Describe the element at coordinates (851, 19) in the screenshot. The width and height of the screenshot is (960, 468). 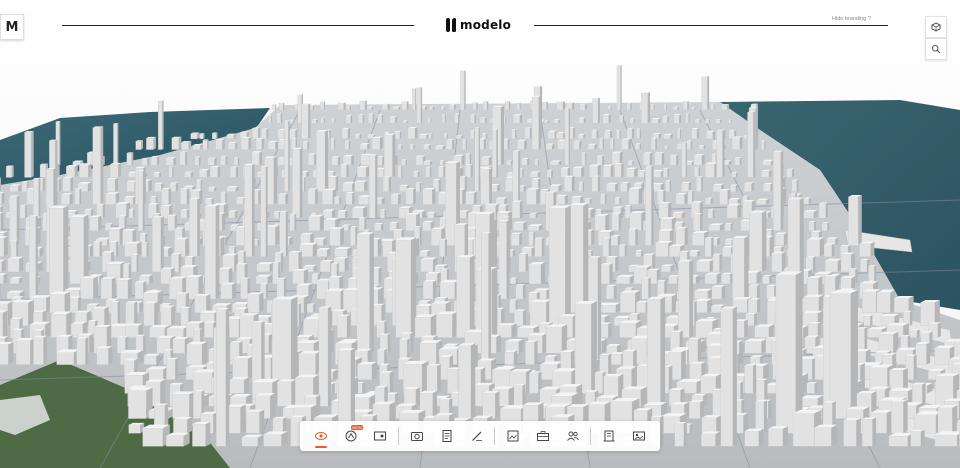
I see `hide-branding-link: Hide branding ?` at that location.